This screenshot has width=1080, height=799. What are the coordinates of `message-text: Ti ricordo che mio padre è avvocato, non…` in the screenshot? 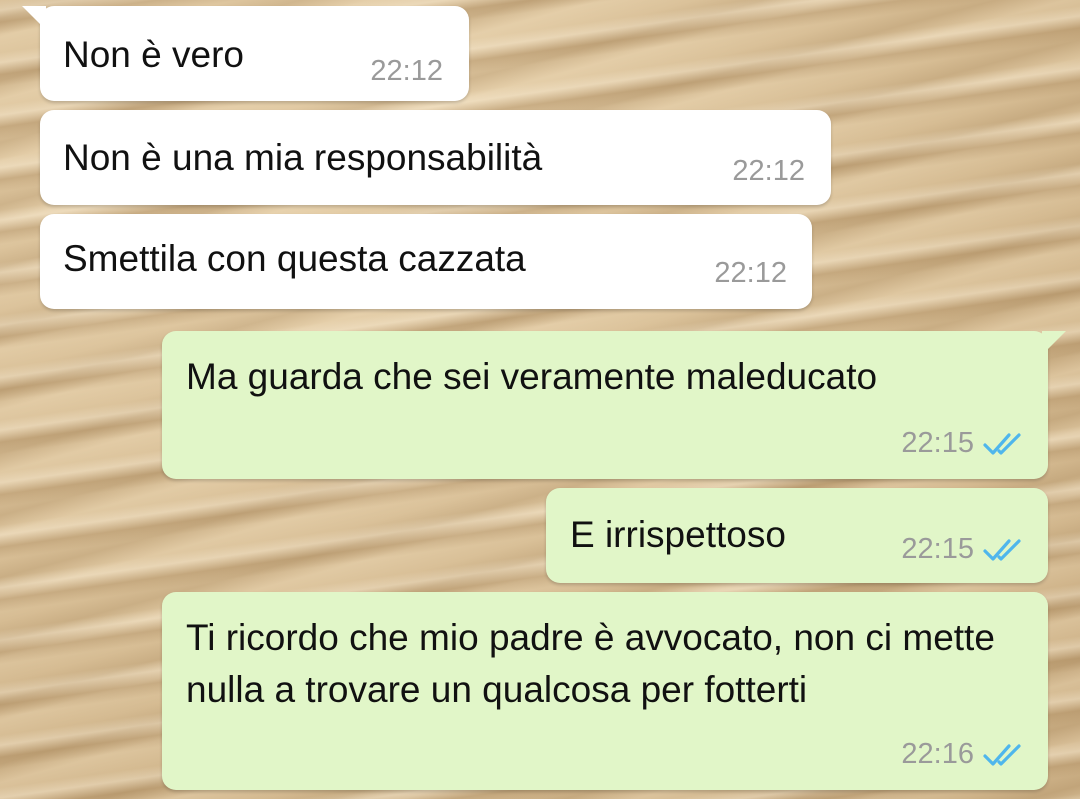 It's located at (590, 663).